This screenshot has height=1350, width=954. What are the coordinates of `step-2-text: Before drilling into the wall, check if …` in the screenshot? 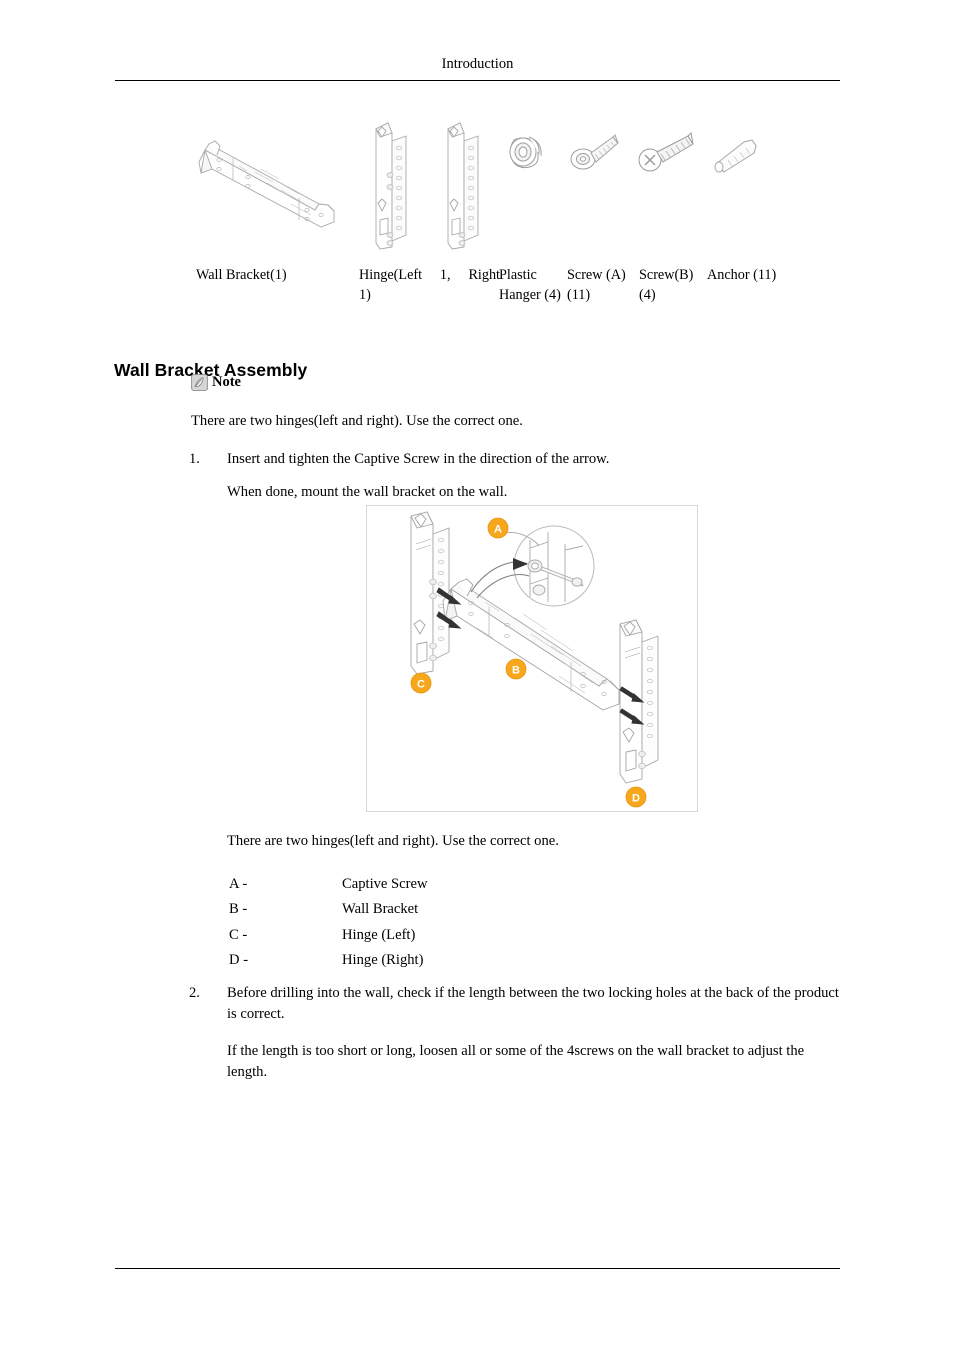 It's located at (533, 1003).